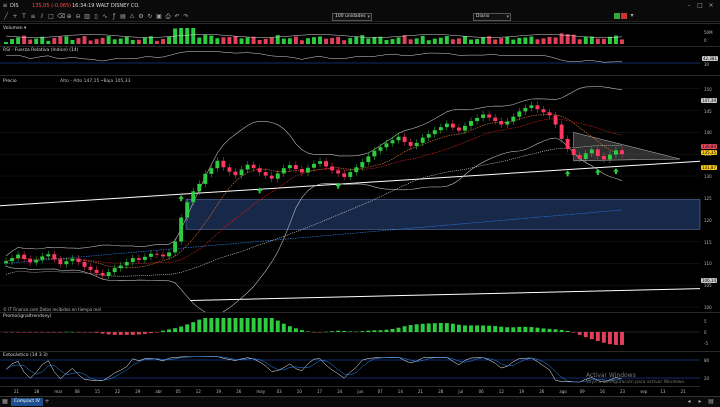 The width and height of the screenshot is (720, 407). Describe the element at coordinates (483, 16) in the screenshot. I see `period-select-value: Diario` at that location.